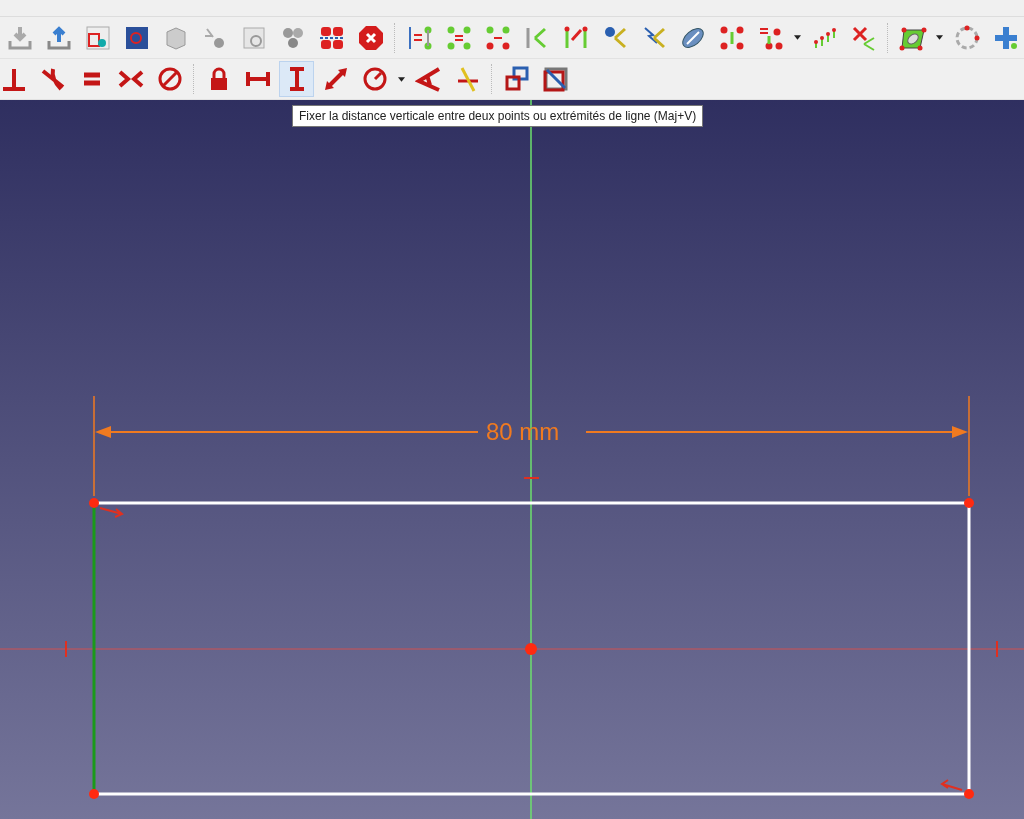  What do you see at coordinates (555, 79) in the screenshot?
I see `square-slash-icon` at bounding box center [555, 79].